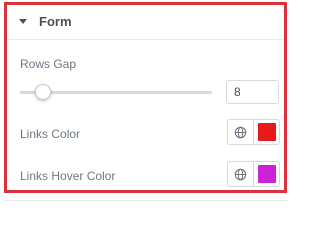 This screenshot has width=320, height=240. Describe the element at coordinates (23, 21) in the screenshot. I see `caret-down-icon` at that location.